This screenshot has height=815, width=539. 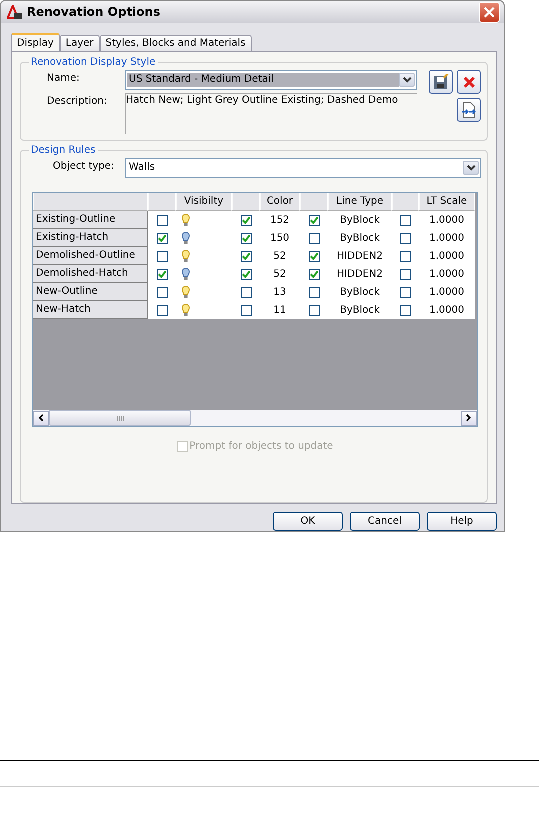 What do you see at coordinates (308, 521) in the screenshot?
I see `dialog-button: OK` at bounding box center [308, 521].